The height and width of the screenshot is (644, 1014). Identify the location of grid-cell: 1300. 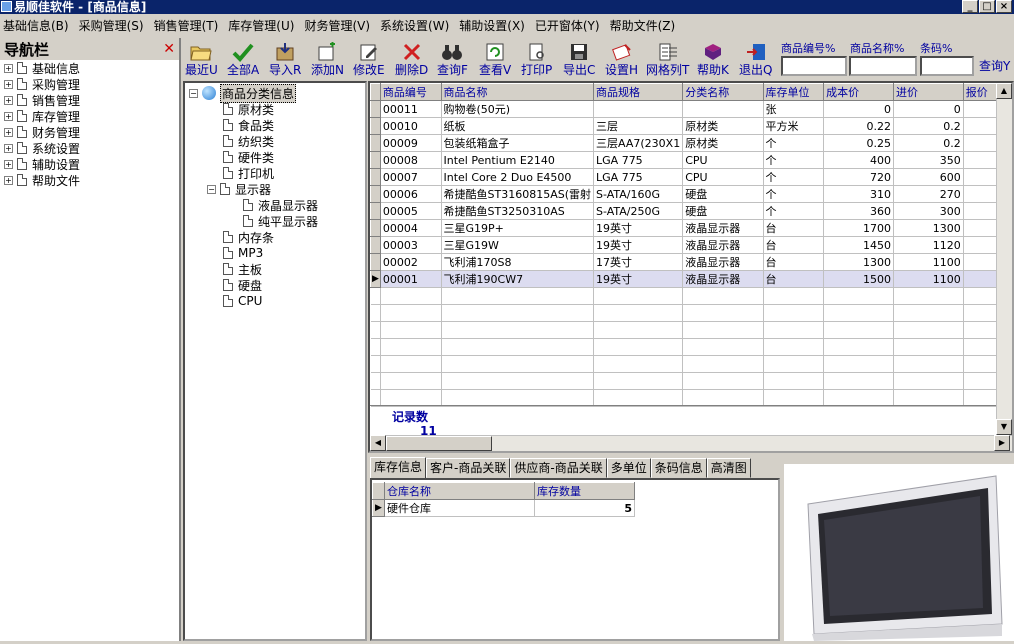
(858, 262).